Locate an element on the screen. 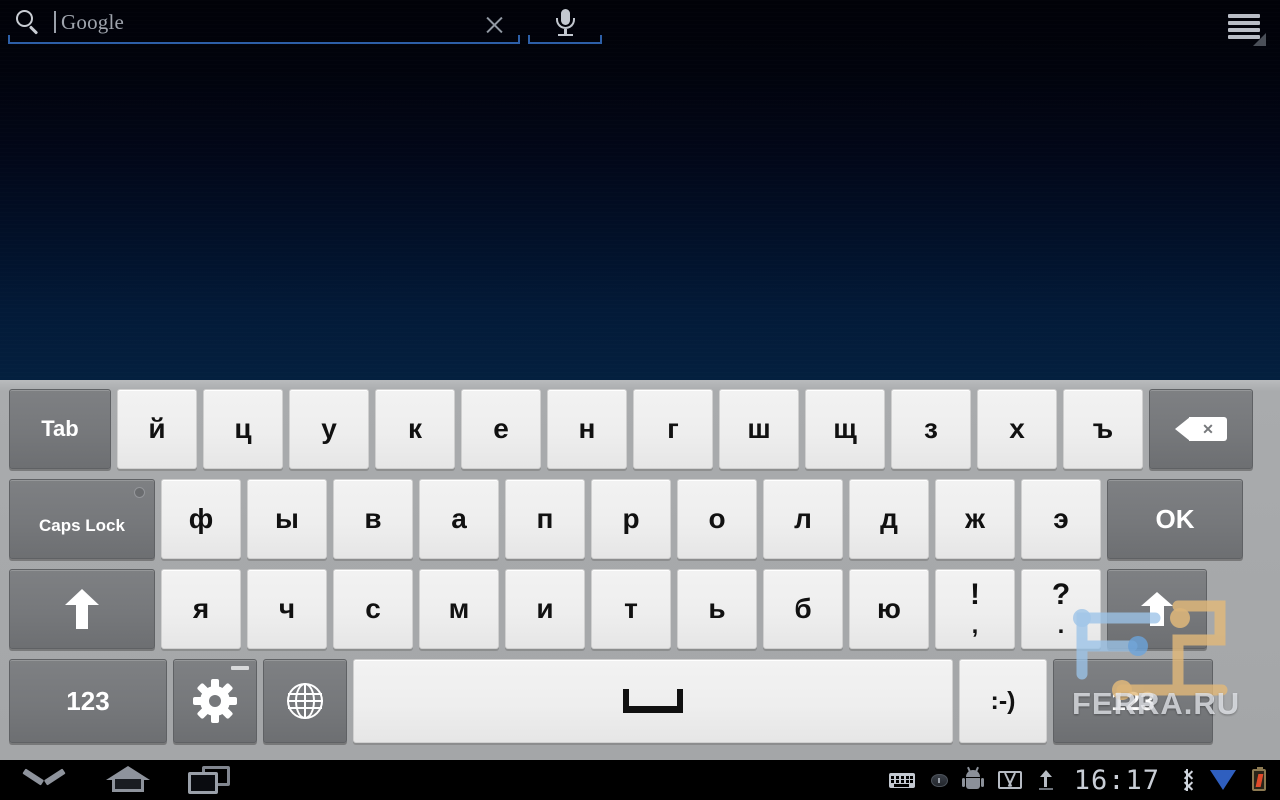 This screenshot has width=1280, height=800. key-space is located at coordinates (653, 701).